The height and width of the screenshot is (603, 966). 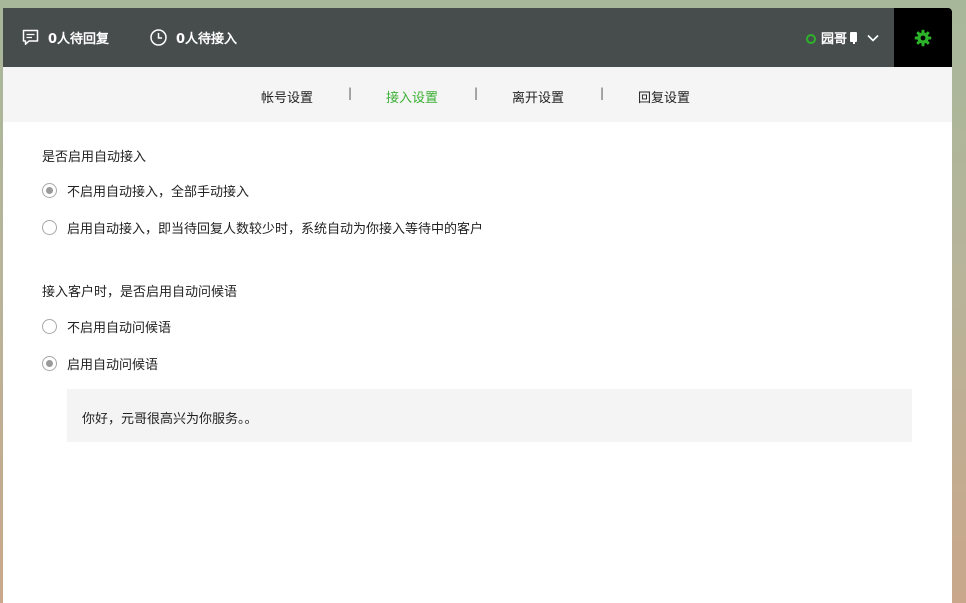 What do you see at coordinates (94, 157) in the screenshot?
I see `auto-accept-title: 是否启用自动接入` at bounding box center [94, 157].